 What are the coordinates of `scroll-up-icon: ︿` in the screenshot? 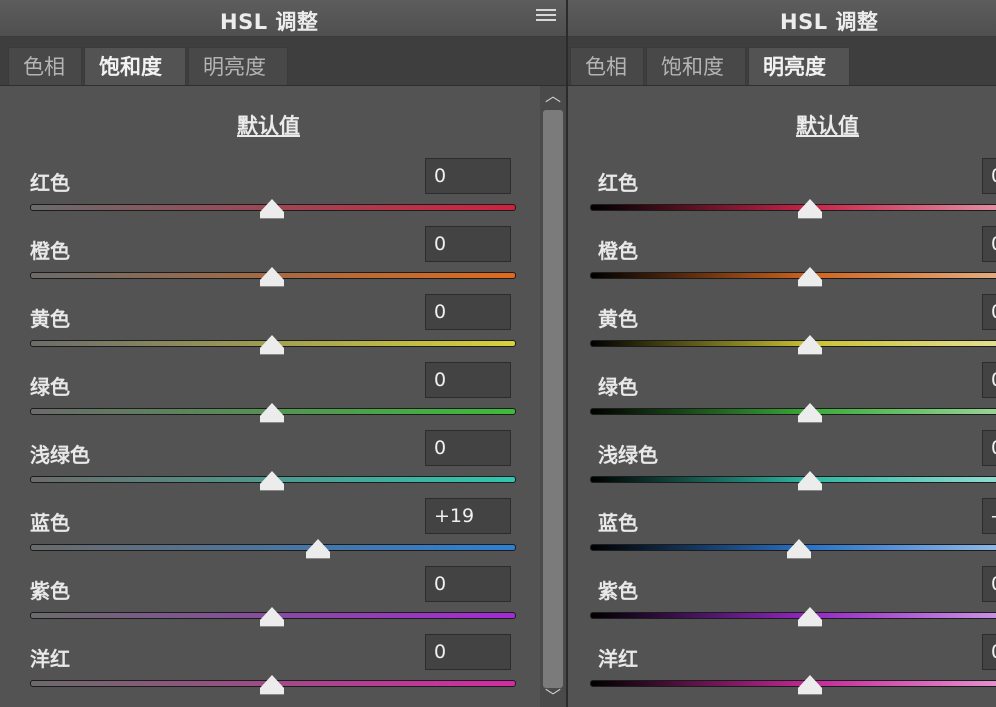 It's located at (553, 96).